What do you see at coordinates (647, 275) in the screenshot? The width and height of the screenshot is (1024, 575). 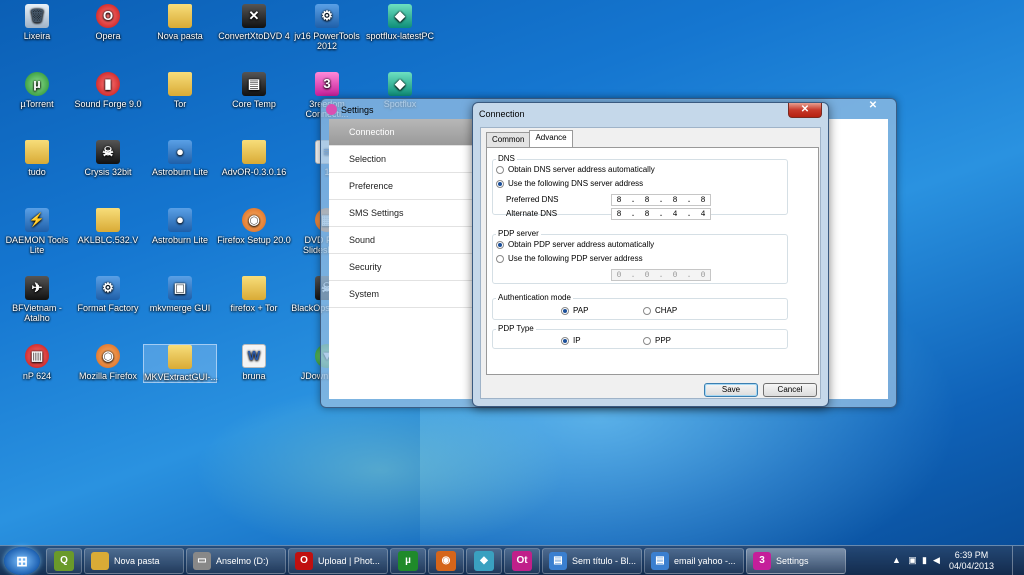 I see `ip-octet: 0` at bounding box center [647, 275].